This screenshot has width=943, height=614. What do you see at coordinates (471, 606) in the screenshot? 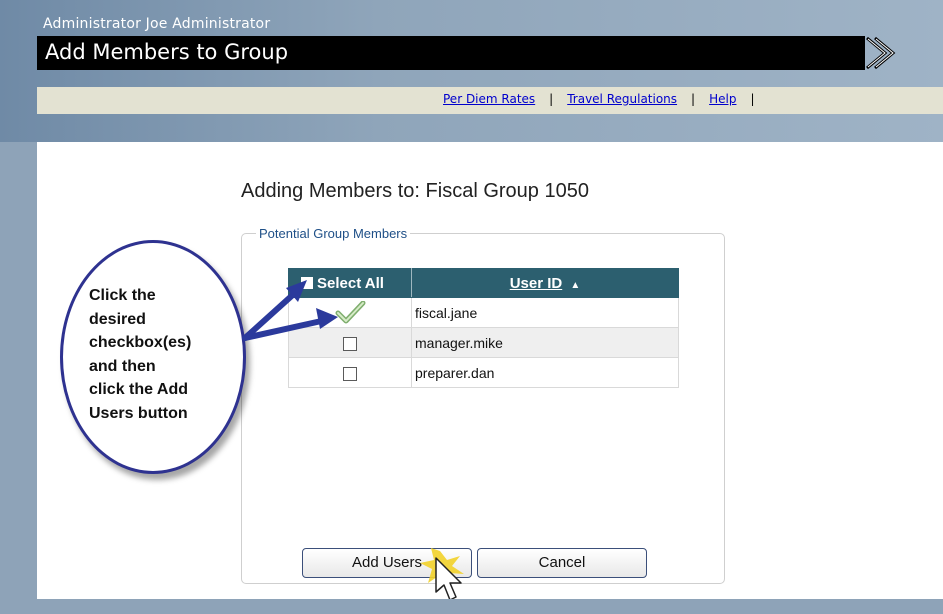
I see `footer-background` at bounding box center [471, 606].